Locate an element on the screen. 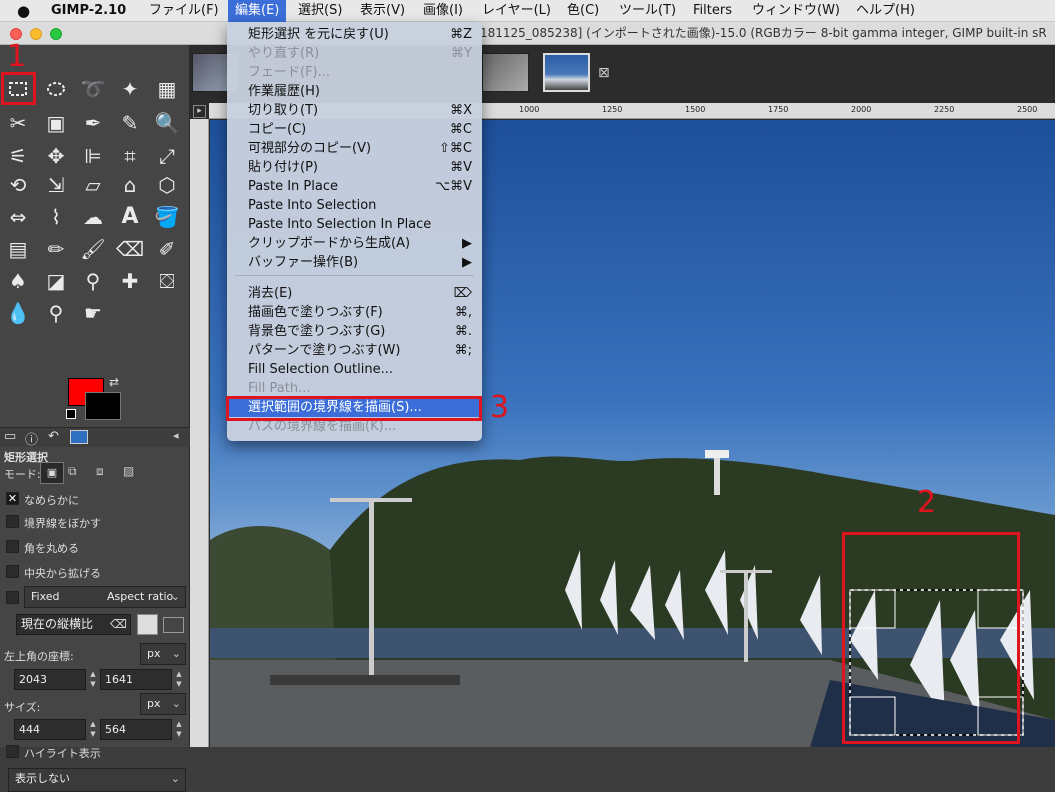  scale-tool-icon: ⇲ is located at coordinates (56, 185).